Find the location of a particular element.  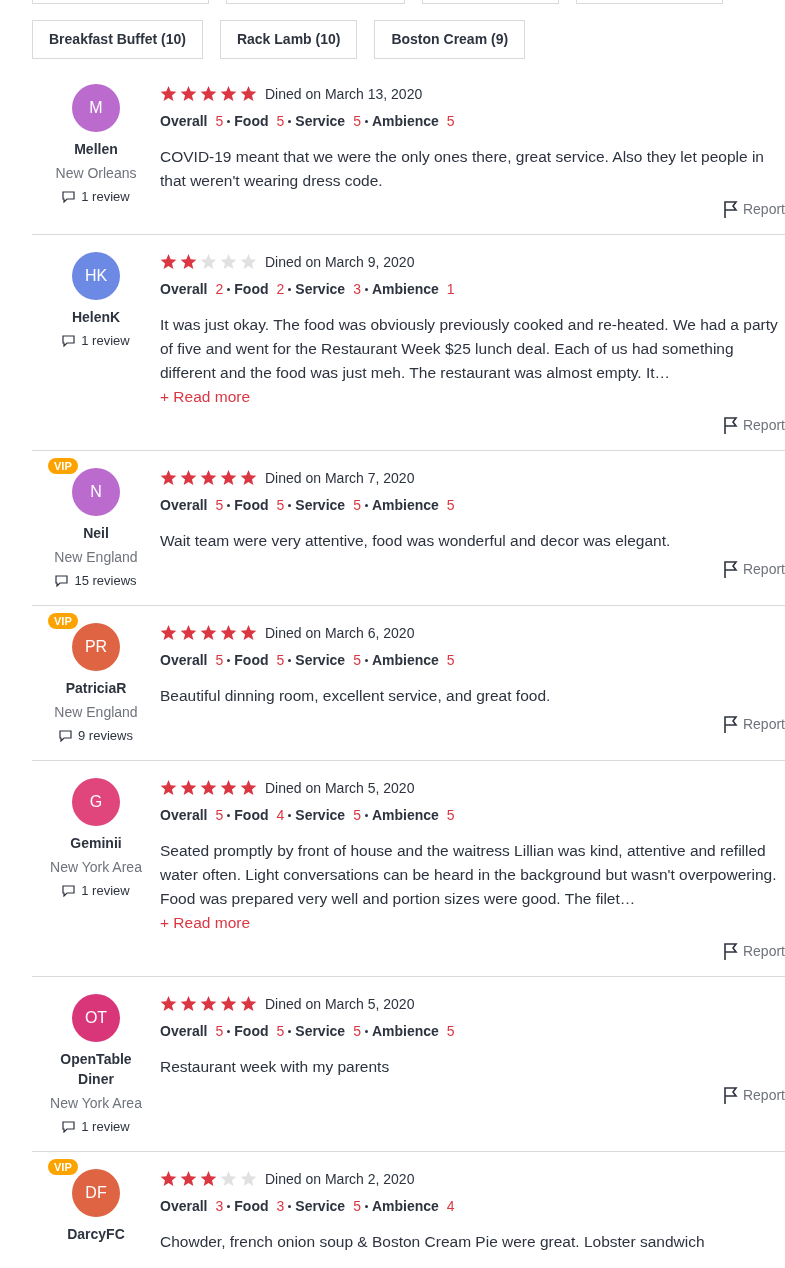

dined-date: Dined on March 13, 2020 is located at coordinates (344, 94).